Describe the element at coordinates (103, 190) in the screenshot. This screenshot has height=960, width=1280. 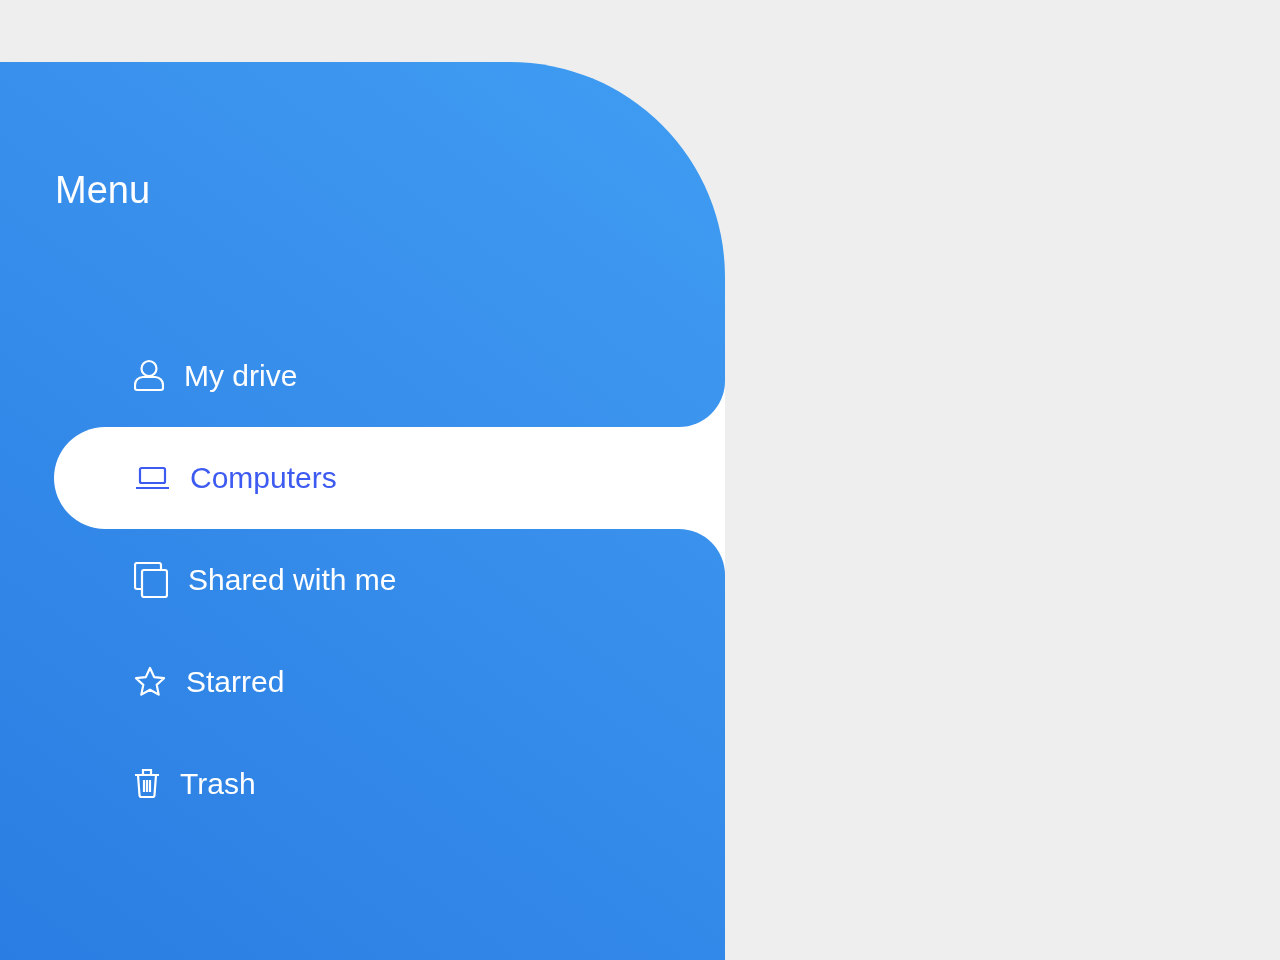
I see `menu-title: Menu` at that location.